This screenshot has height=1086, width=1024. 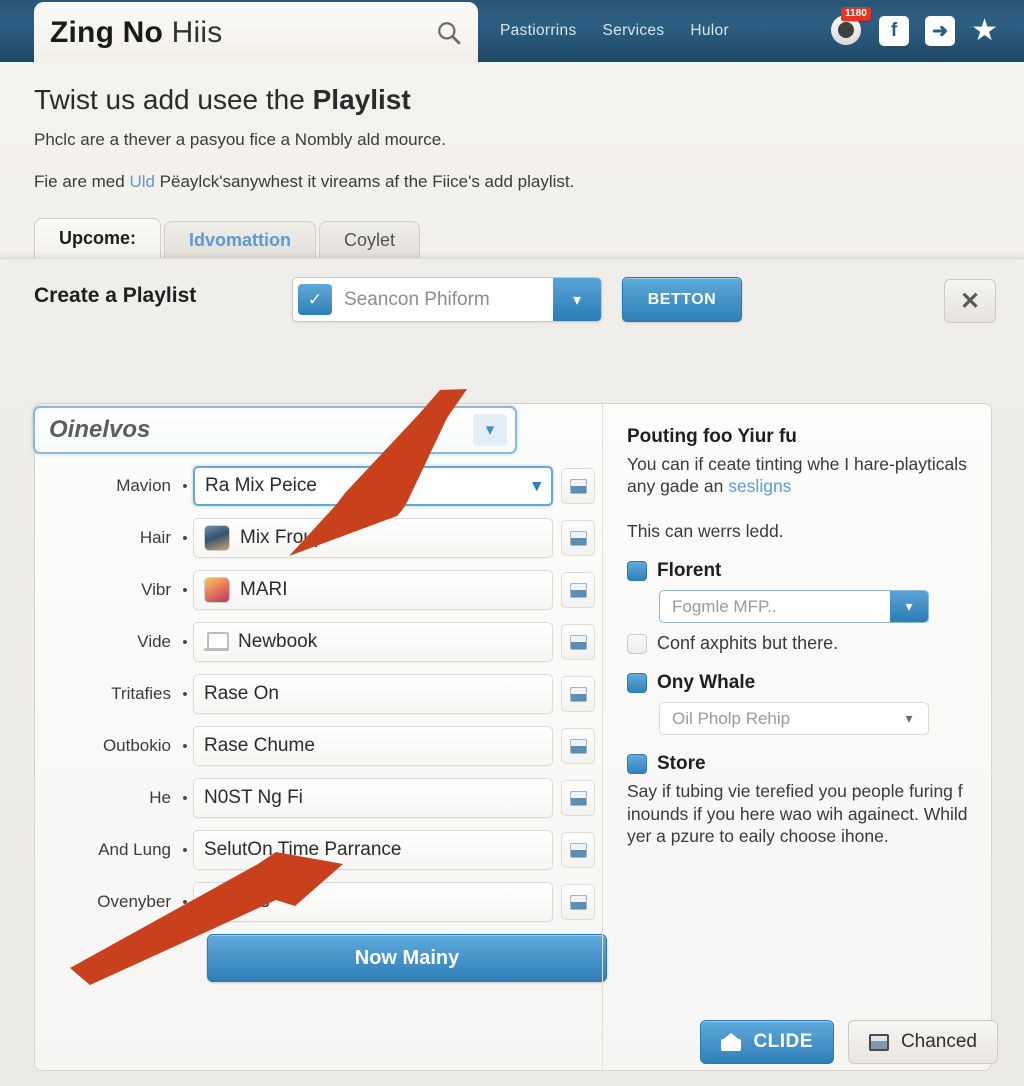 I want to click on row-value: SelutOn Time Parrance, so click(x=303, y=849).